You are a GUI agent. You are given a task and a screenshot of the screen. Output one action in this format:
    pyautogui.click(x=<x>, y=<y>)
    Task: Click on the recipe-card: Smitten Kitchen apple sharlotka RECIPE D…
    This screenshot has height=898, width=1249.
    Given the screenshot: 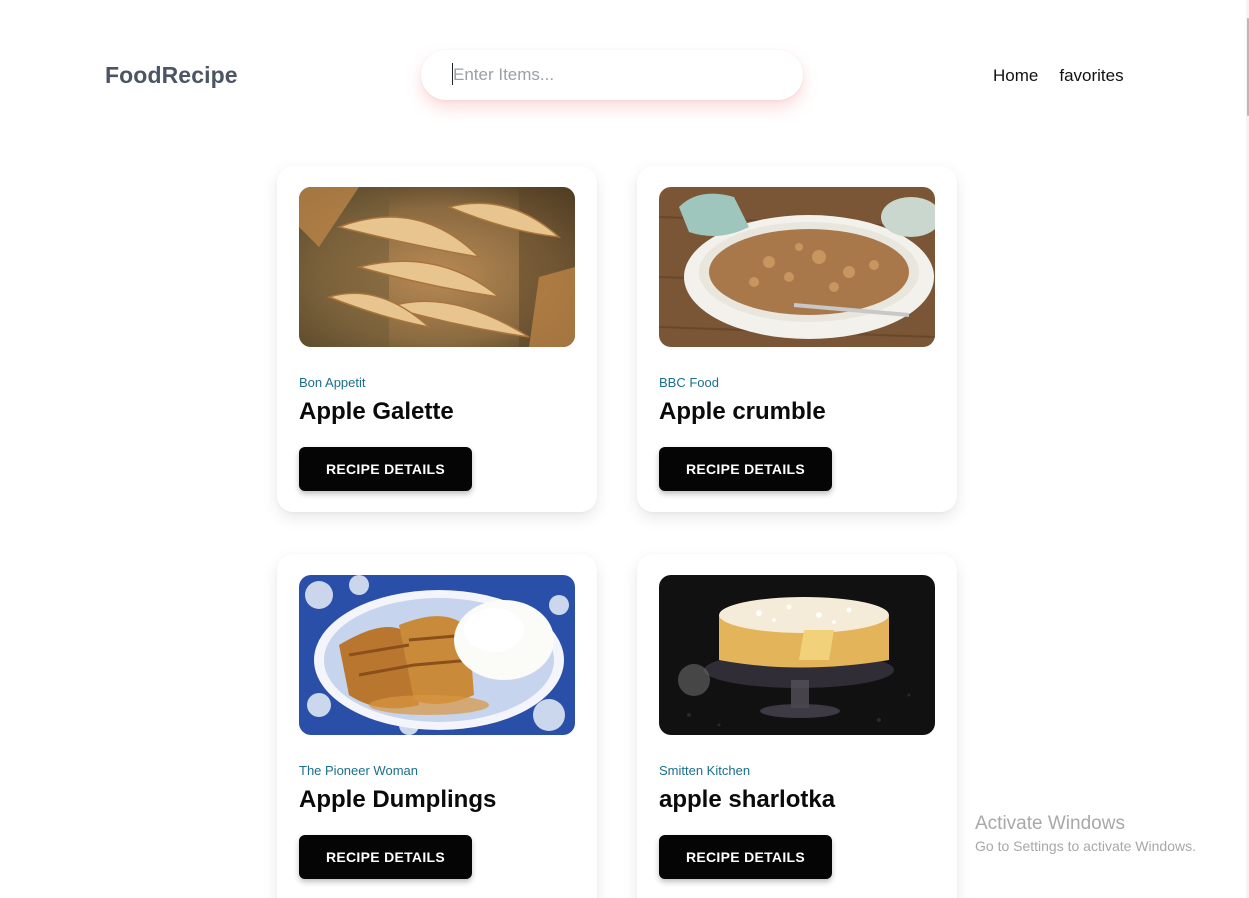 What is the action you would take?
    pyautogui.click(x=797, y=726)
    